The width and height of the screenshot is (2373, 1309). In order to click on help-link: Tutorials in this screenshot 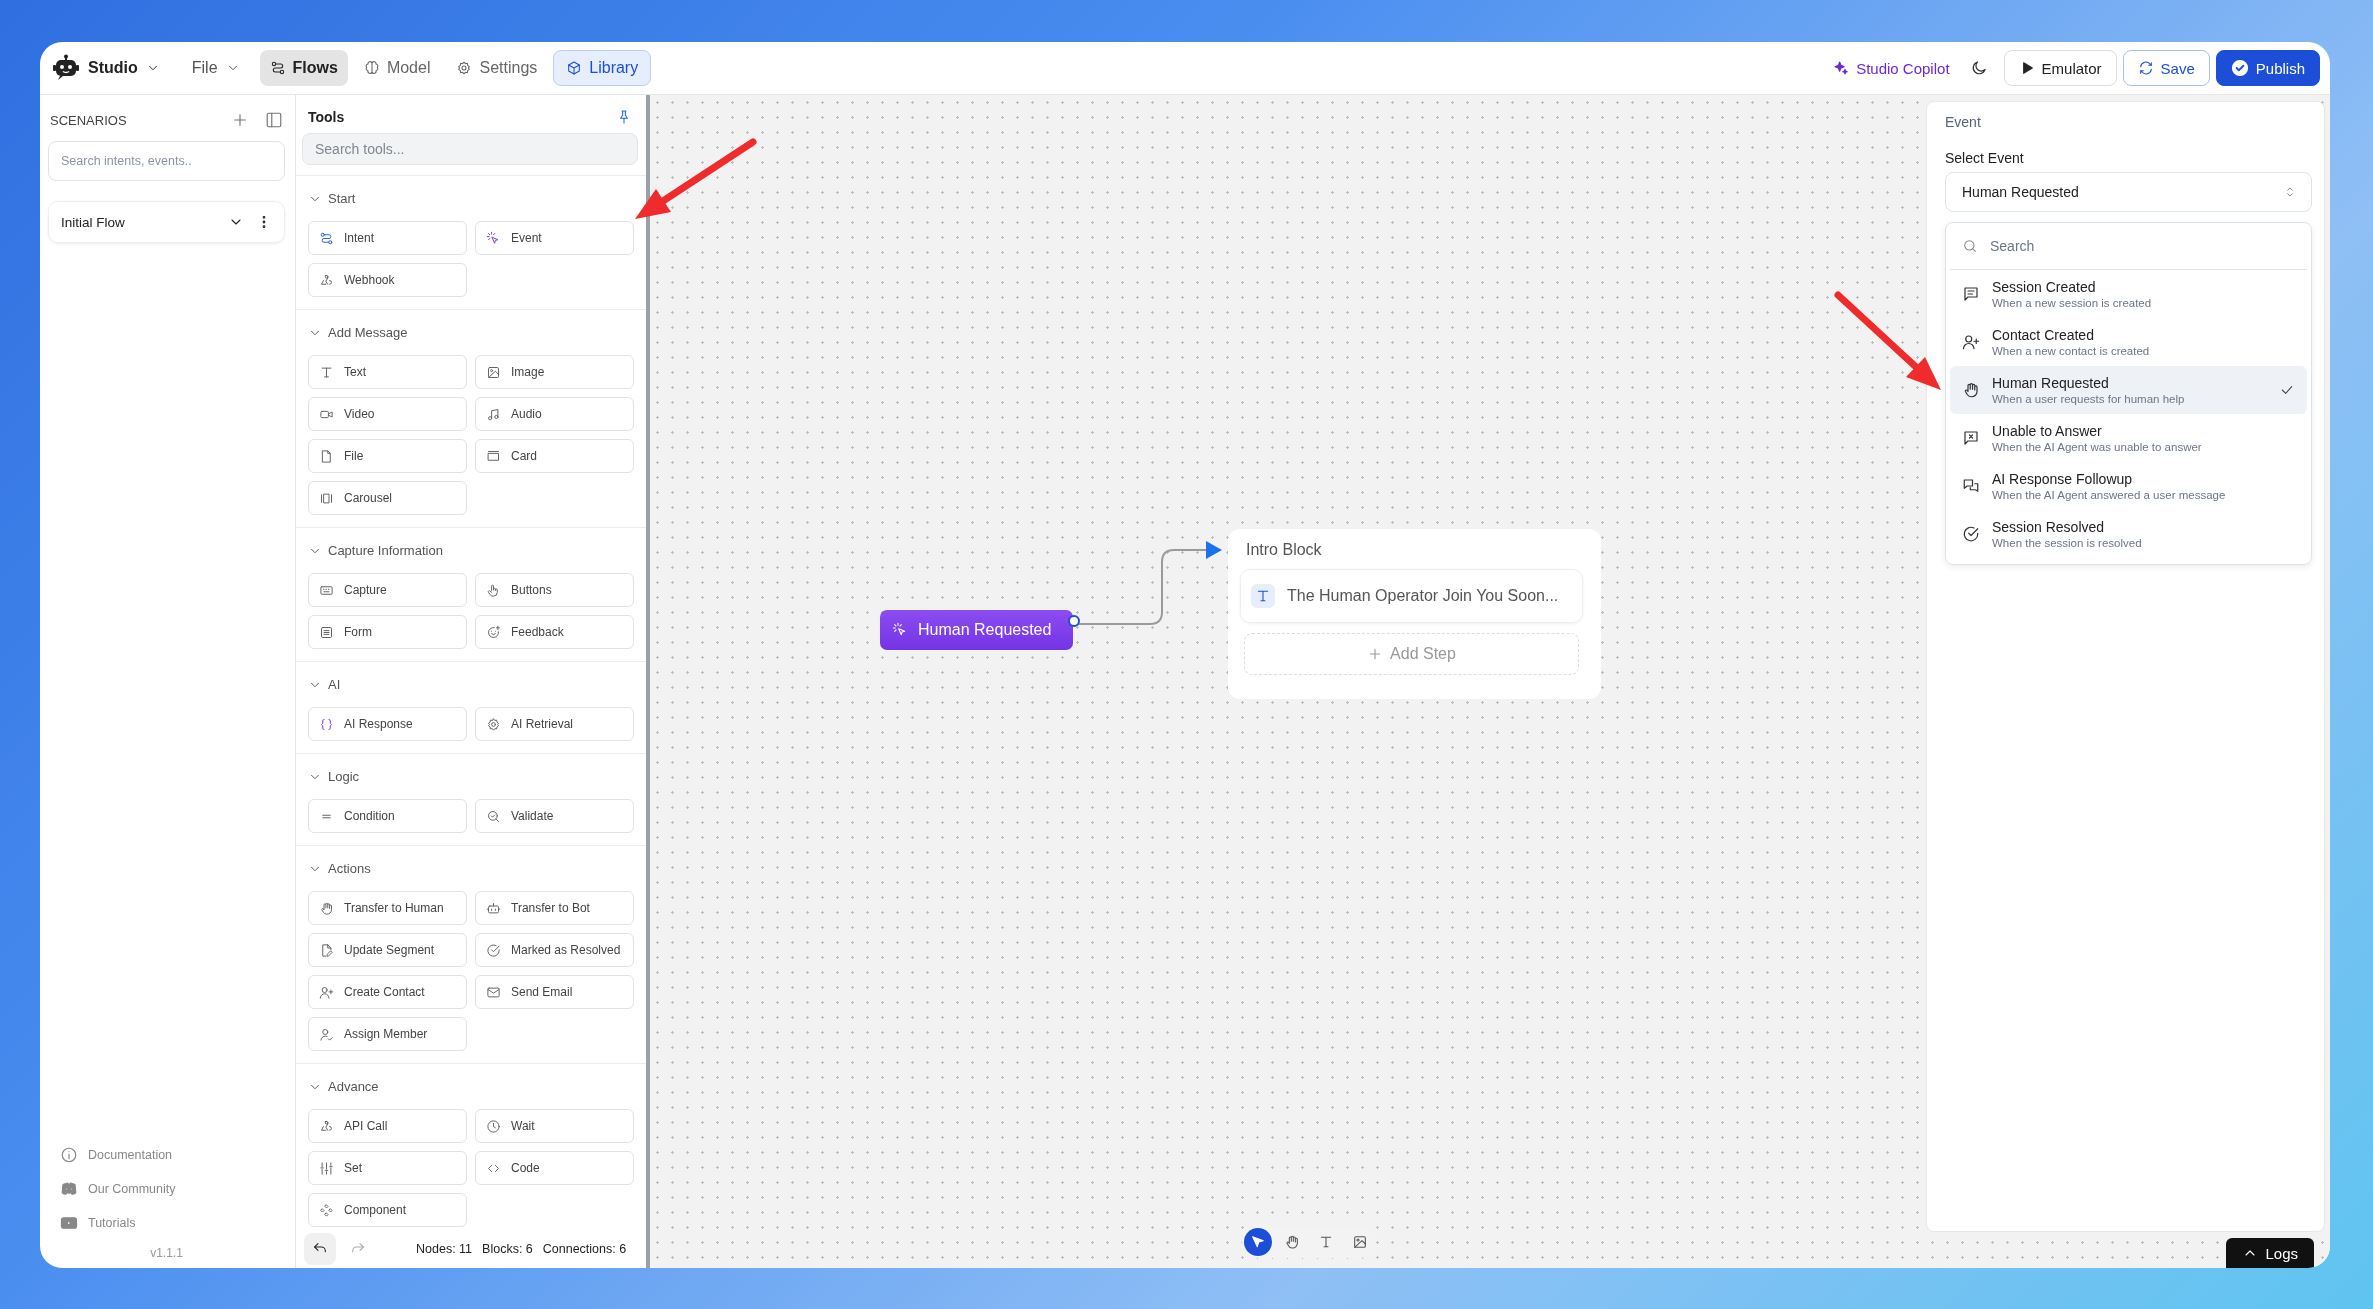, I will do `click(166, 1223)`.